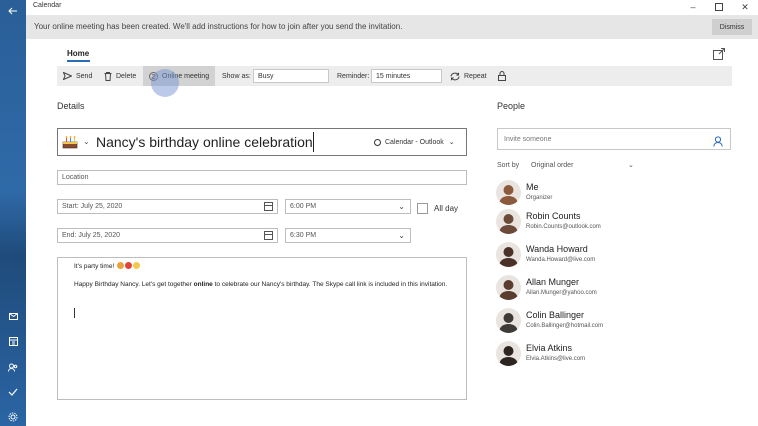 This screenshot has height=426, width=758. What do you see at coordinates (392, 7) in the screenshot?
I see `title-bar: Calendar – ✕` at bounding box center [392, 7].